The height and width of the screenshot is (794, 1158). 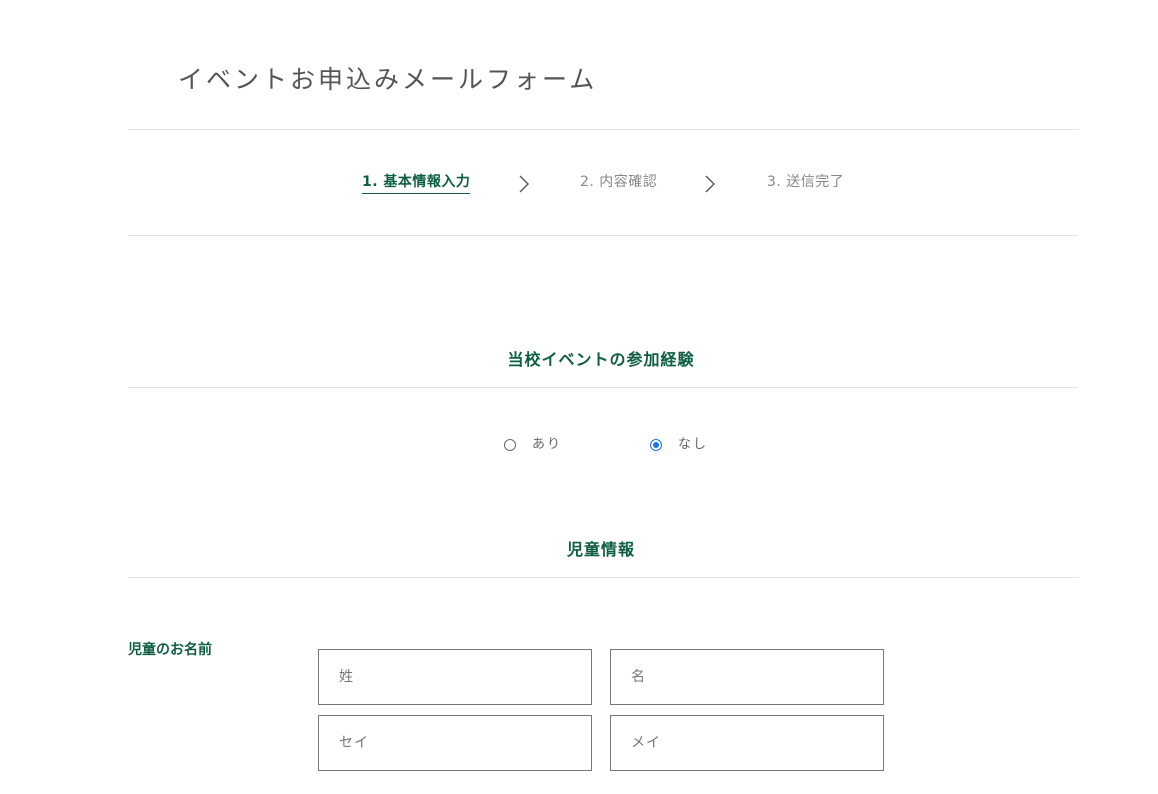 What do you see at coordinates (510, 445) in the screenshot?
I see `radio-button-yes` at bounding box center [510, 445].